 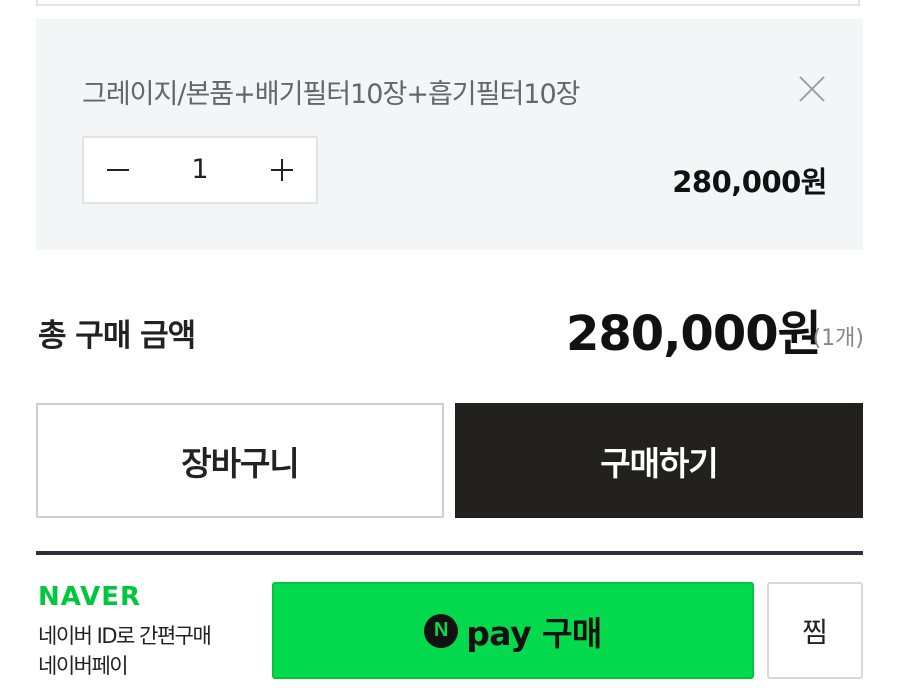 What do you see at coordinates (117, 336) in the screenshot?
I see `total-label: 총 구매 금액` at bounding box center [117, 336].